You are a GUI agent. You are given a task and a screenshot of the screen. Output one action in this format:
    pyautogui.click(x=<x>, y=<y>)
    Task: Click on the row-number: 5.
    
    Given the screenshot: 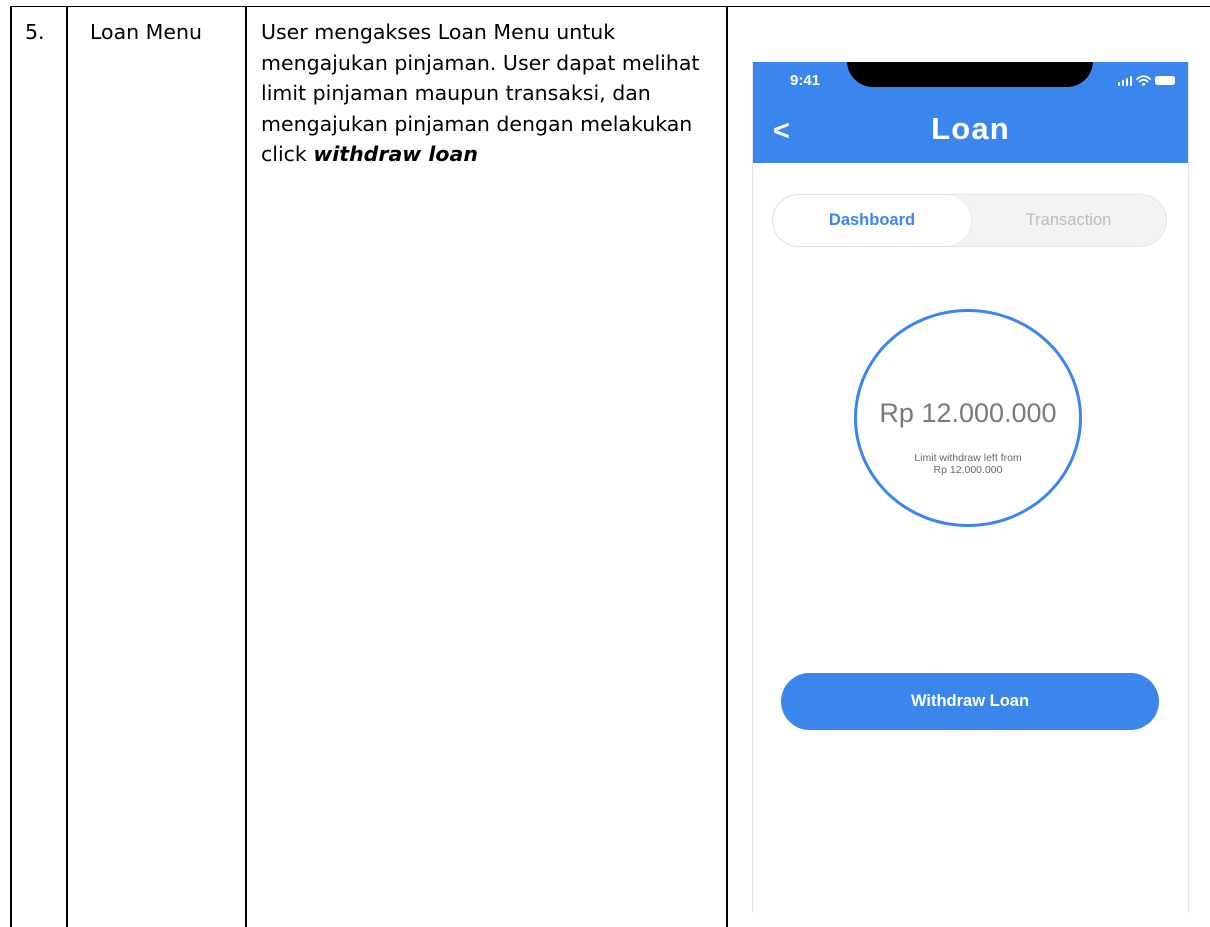 What is the action you would take?
    pyautogui.click(x=35, y=32)
    